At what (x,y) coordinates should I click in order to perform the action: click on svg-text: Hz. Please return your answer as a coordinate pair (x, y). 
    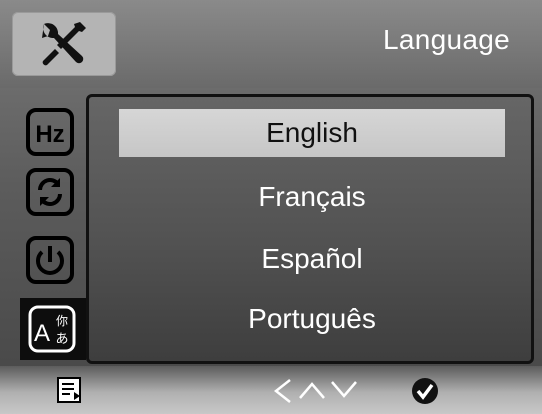
    Looking at the image, I should click on (49, 134).